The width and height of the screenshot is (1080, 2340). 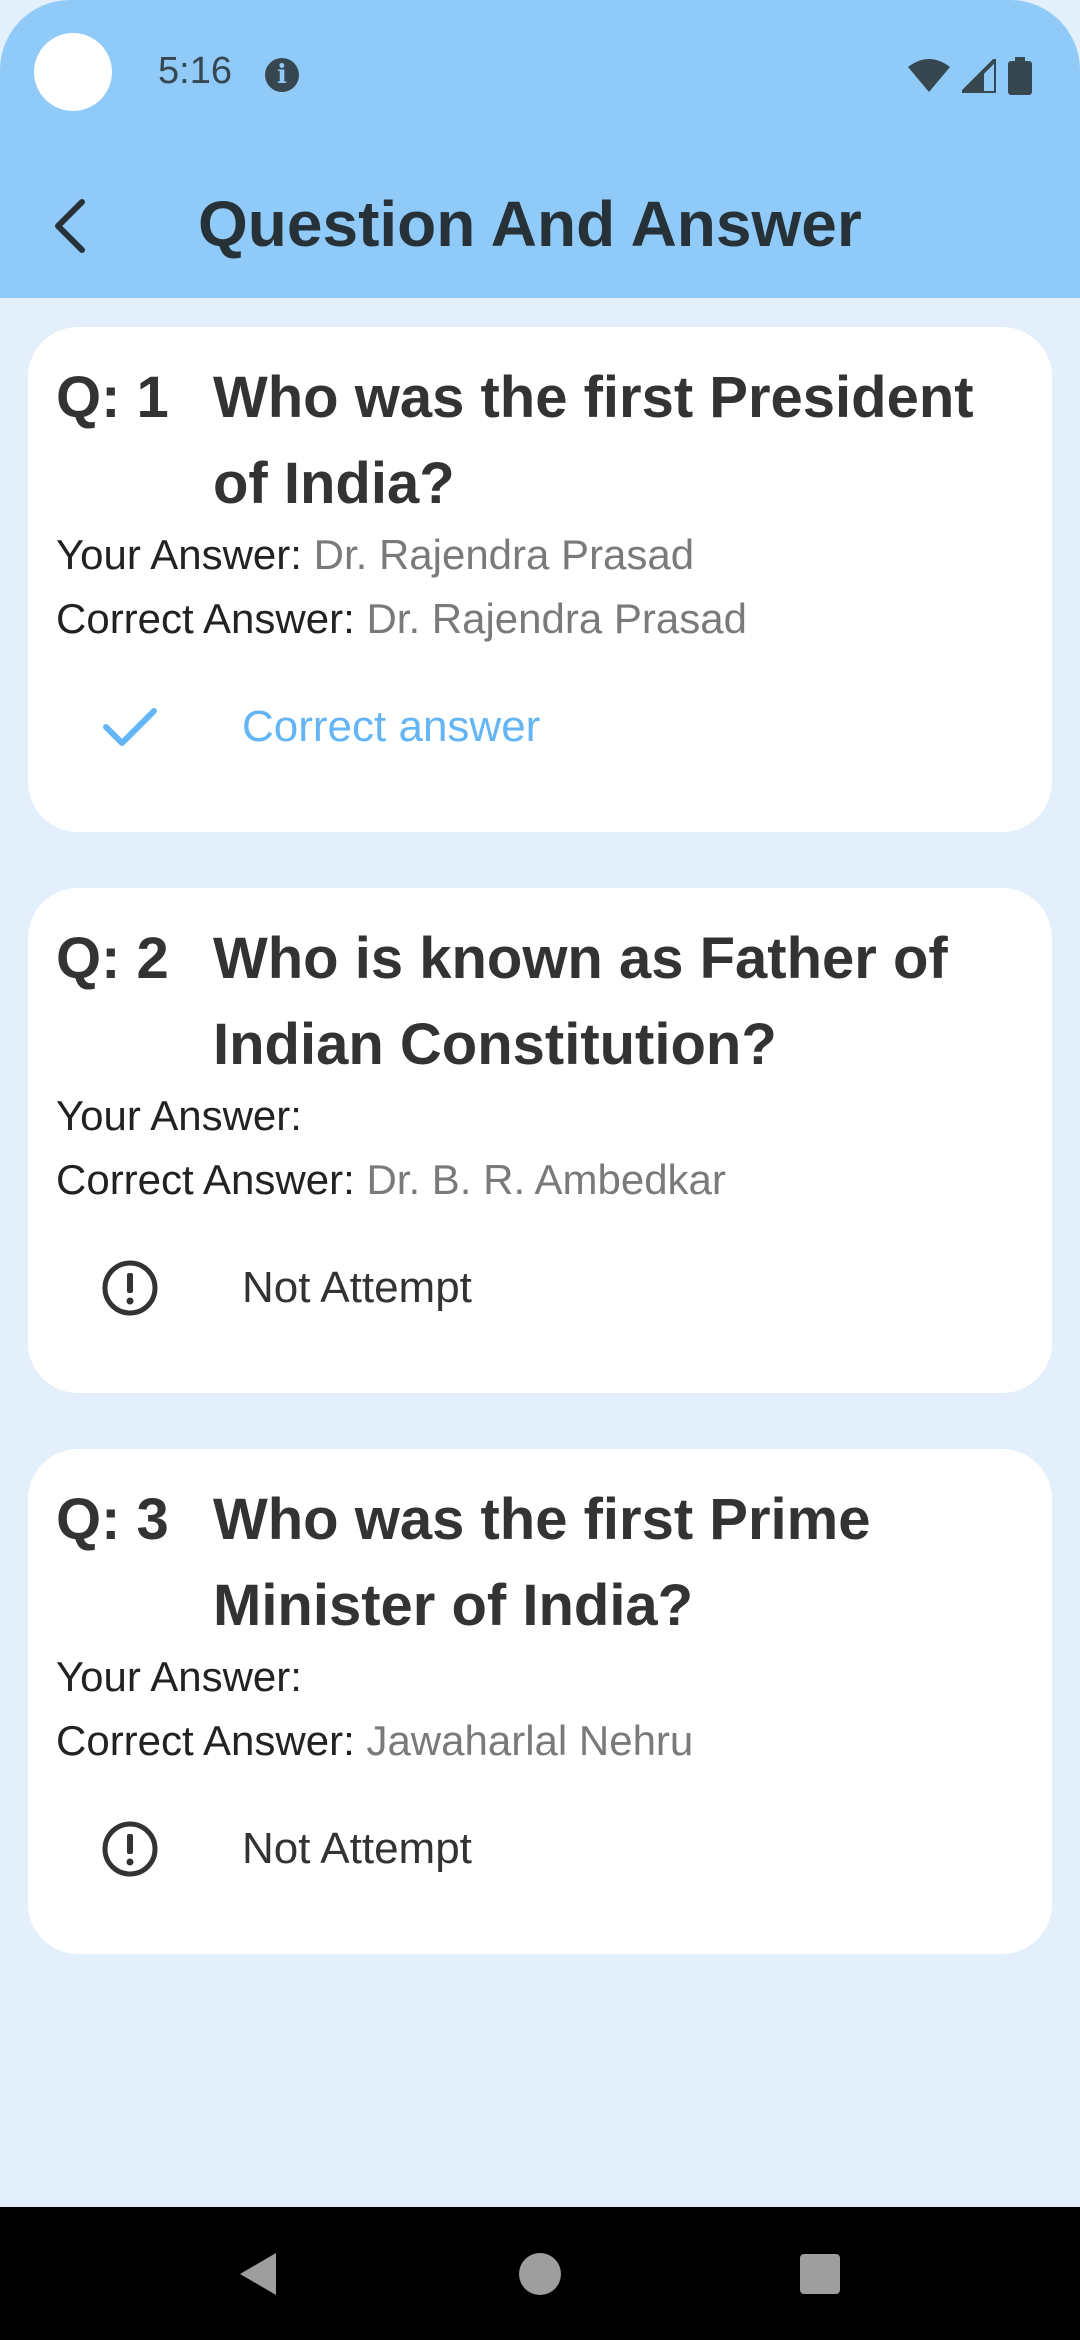 What do you see at coordinates (530, 224) in the screenshot?
I see `page-title: Question And Answer` at bounding box center [530, 224].